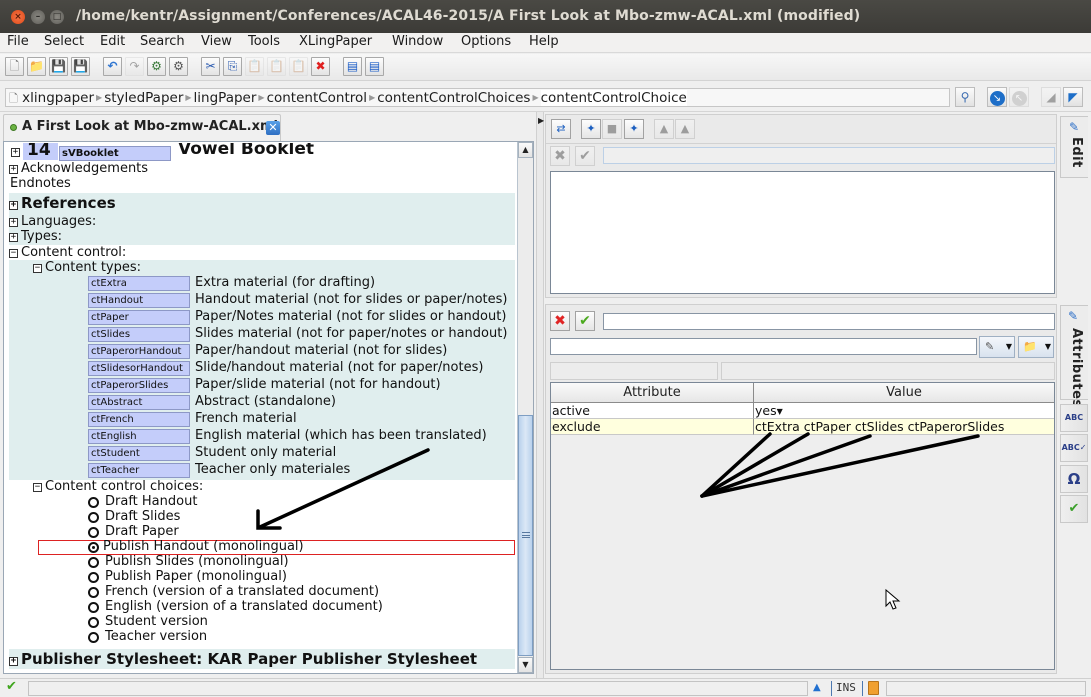  Describe the element at coordinates (664, 129) in the screenshot. I see `surround-button: ▲` at that location.